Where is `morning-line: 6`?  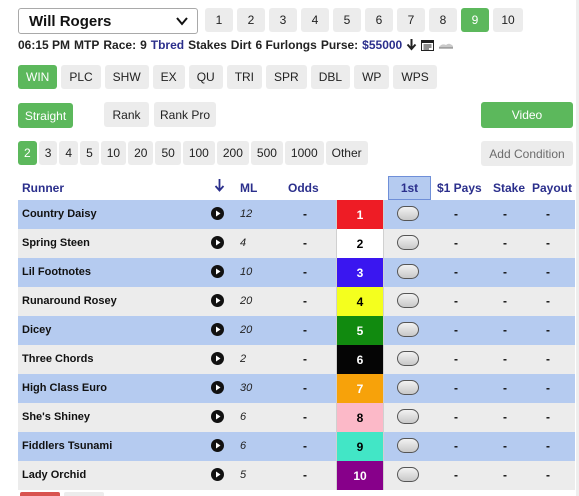
morning-line: 6 is located at coordinates (243, 446).